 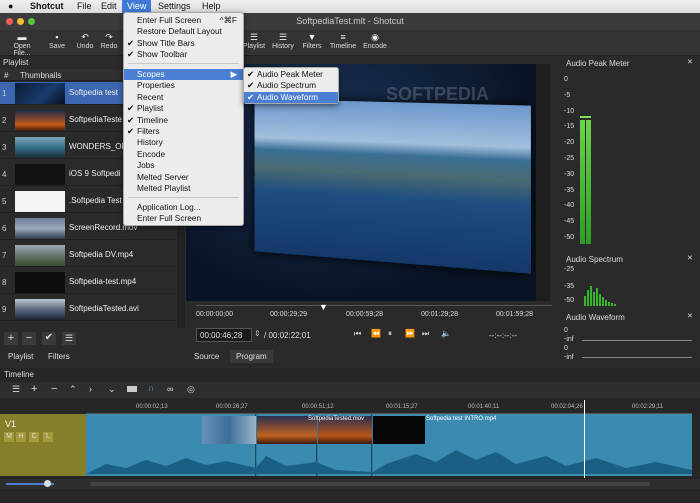 What do you see at coordinates (357, 334) in the screenshot?
I see `skip-previous-icon: ⏮` at bounding box center [357, 334].